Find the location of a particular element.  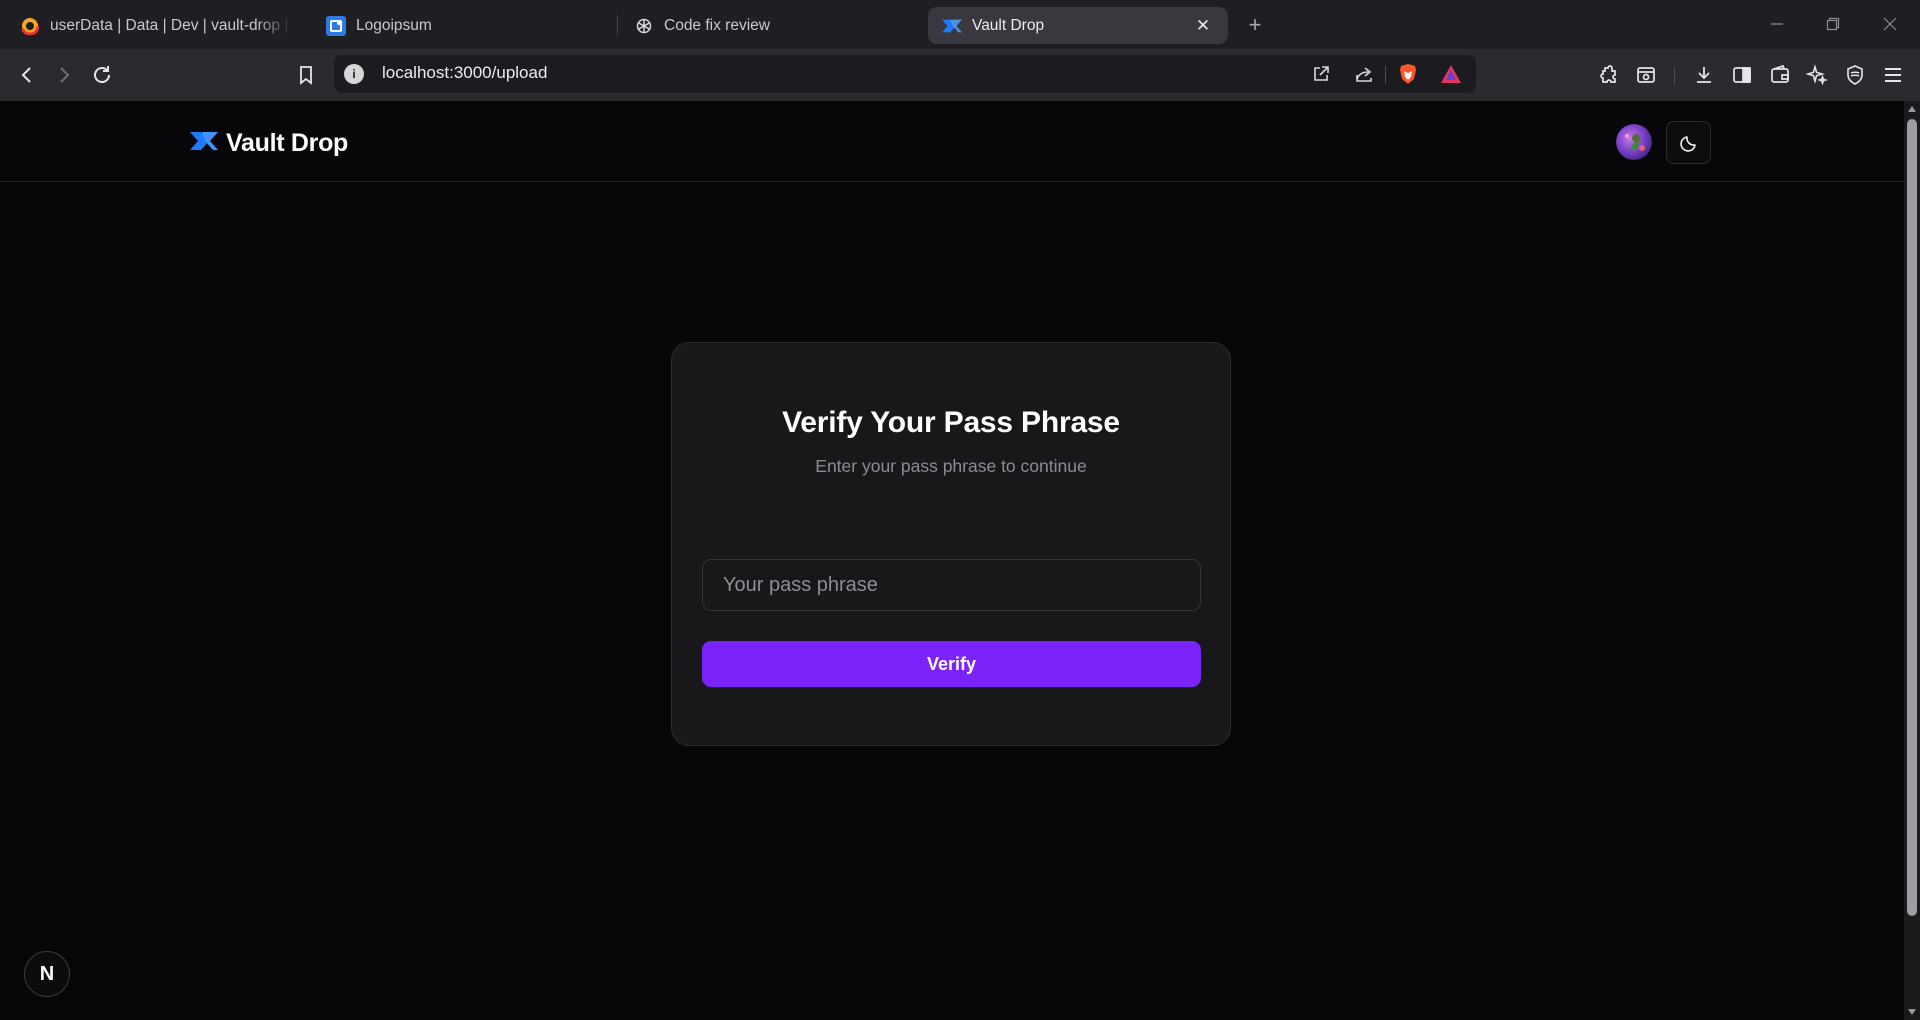

brave-shields-icon is located at coordinates (1408, 74).